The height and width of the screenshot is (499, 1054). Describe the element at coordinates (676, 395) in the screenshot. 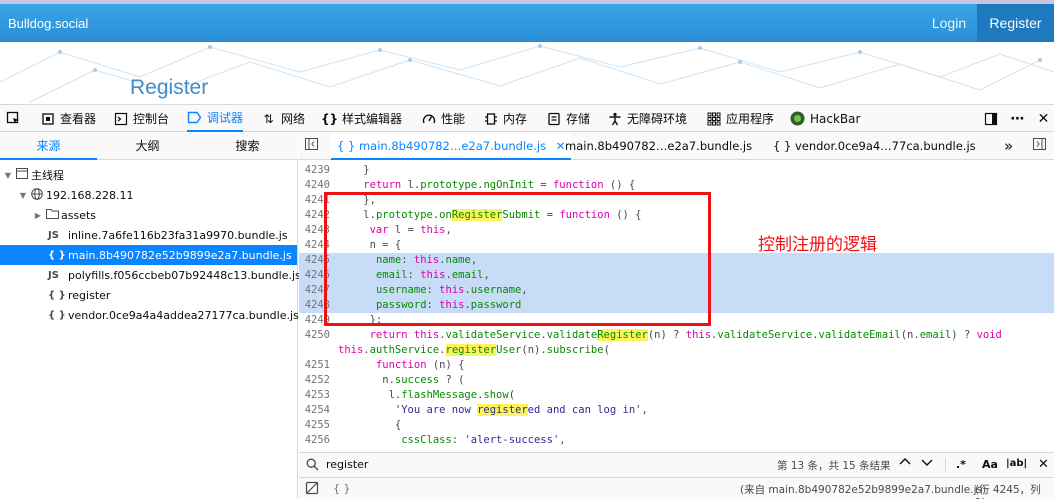

I see `code-line: 4253 l.flashMessage.show(` at that location.